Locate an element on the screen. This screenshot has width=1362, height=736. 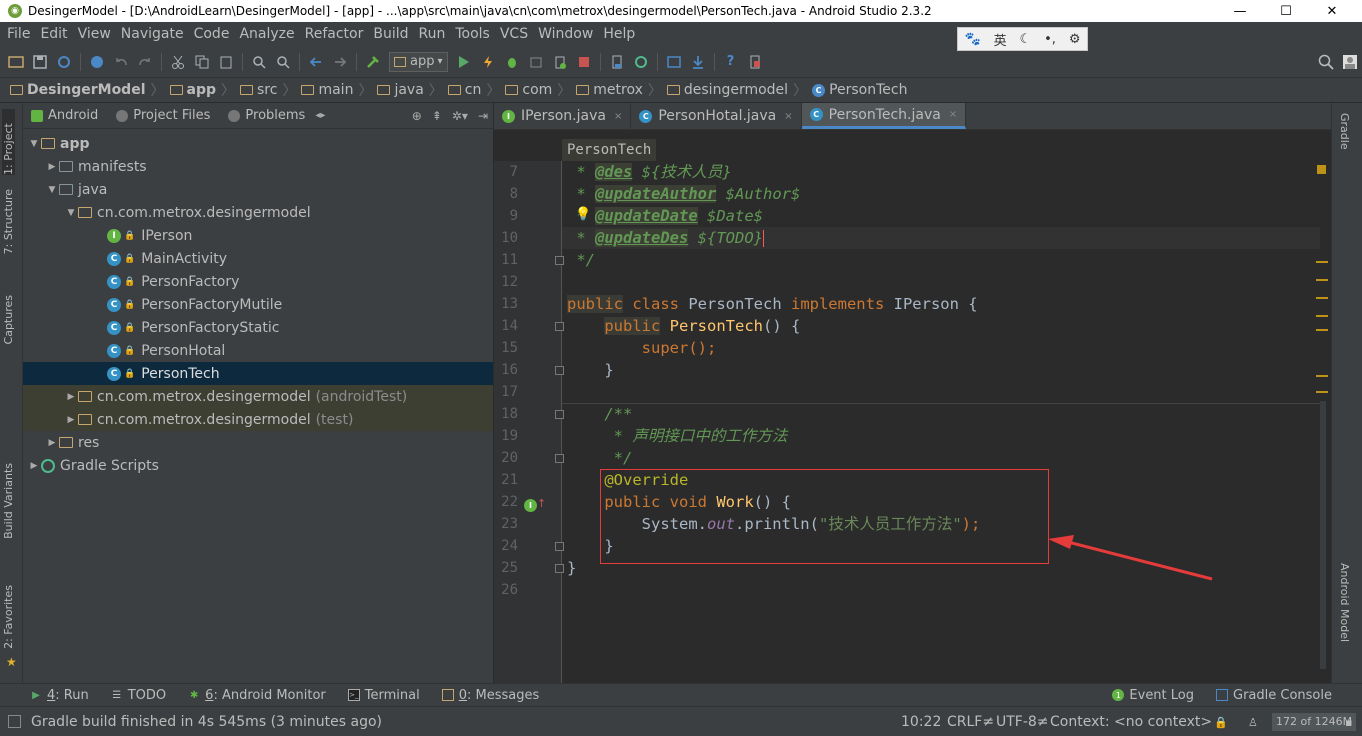
tree-item-package-main: ▼ cn.com.metrox.desingermodel is located at coordinates (258, 212).